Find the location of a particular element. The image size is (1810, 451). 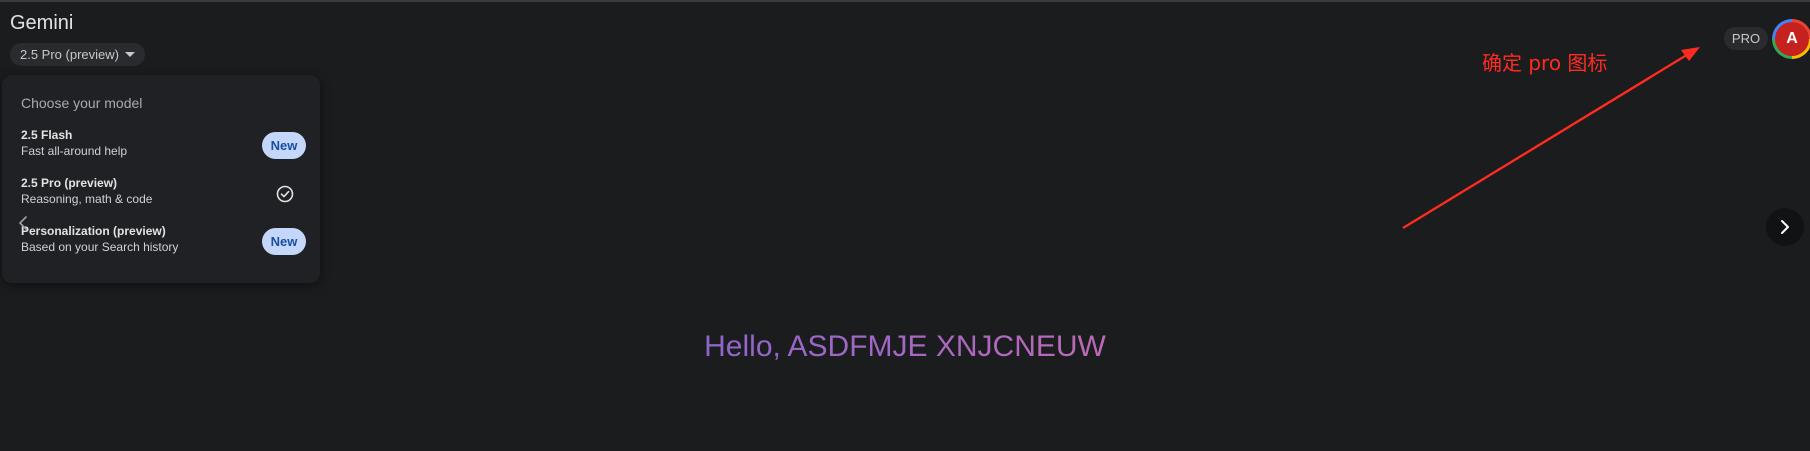

greeting-container: Hello, ASDFMJE XNJCNEUW is located at coordinates (905, 347).